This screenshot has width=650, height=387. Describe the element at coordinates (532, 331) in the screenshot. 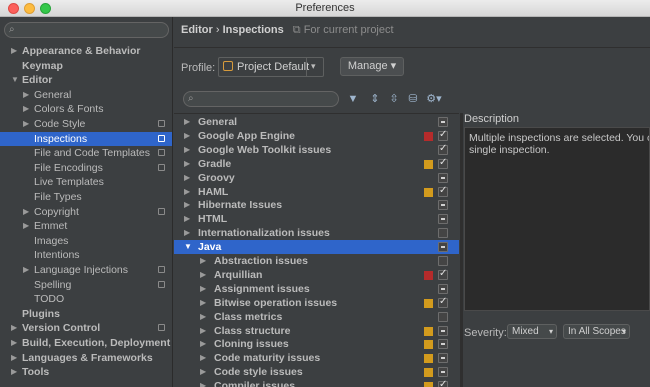

I see `severity-select: Mixed ▾` at that location.